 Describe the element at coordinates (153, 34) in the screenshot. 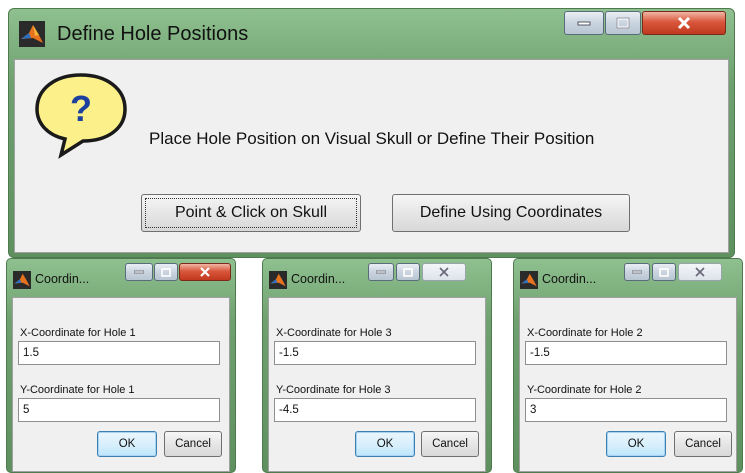

I see `window-title: Define Hole Positions` at that location.